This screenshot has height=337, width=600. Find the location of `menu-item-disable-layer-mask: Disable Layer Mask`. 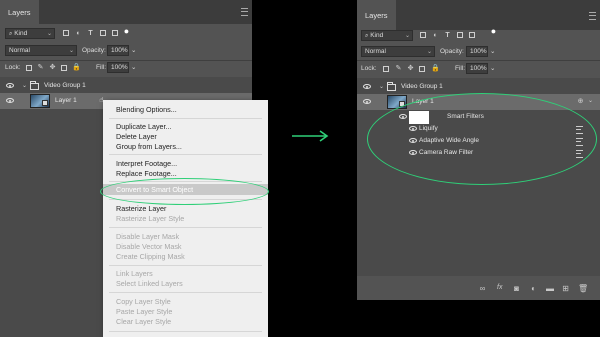

menu-item-disable-layer-mask: Disable Layer Mask is located at coordinates (148, 236).